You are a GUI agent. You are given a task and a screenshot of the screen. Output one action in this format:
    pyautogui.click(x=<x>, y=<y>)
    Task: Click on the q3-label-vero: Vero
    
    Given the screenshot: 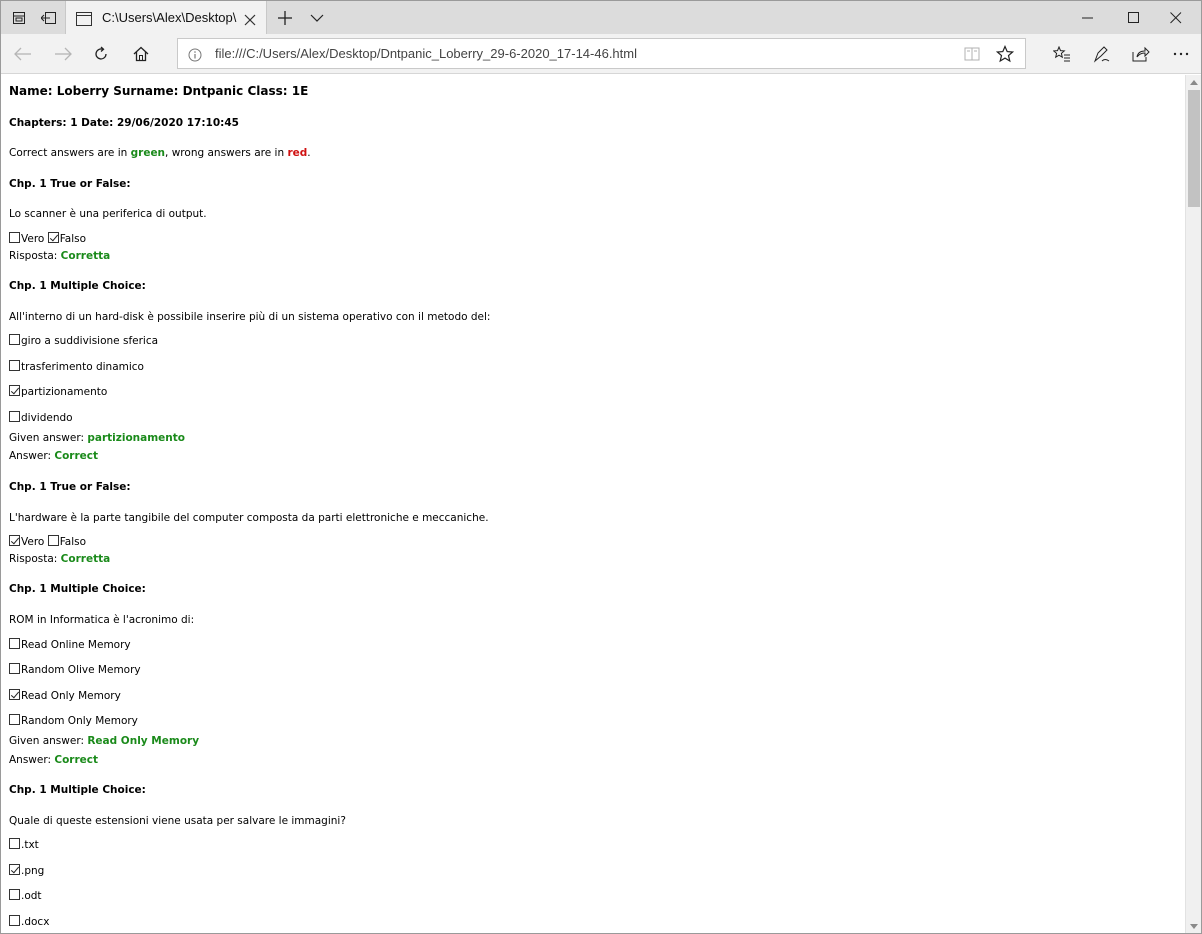 What is the action you would take?
    pyautogui.click(x=33, y=542)
    